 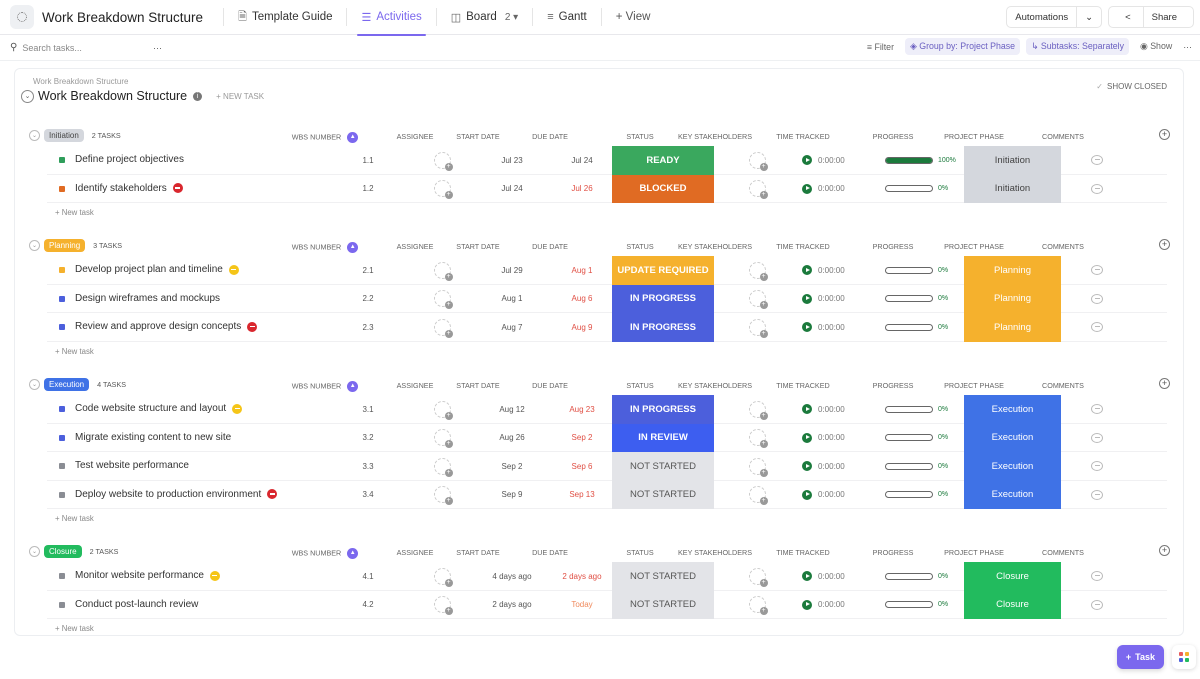 What do you see at coordinates (139, 575) in the screenshot?
I see `task-name: Monitor website performance` at bounding box center [139, 575].